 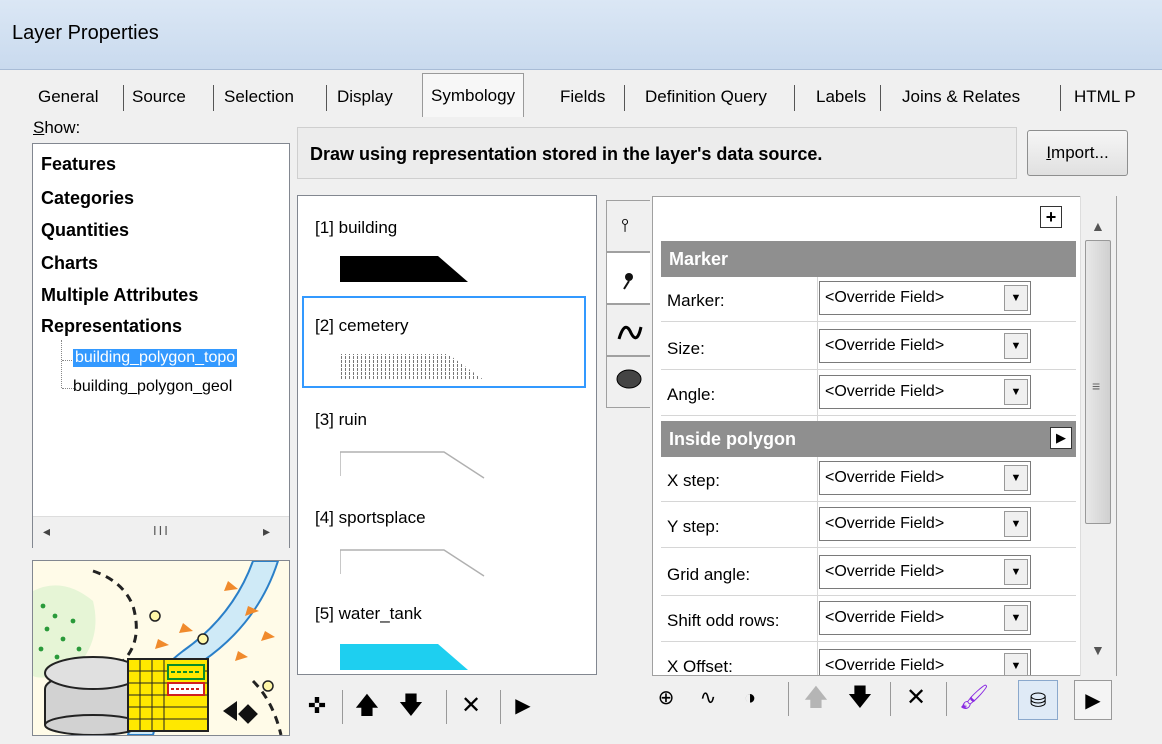 I want to click on tab-symbology: Symbology, so click(x=473, y=95).